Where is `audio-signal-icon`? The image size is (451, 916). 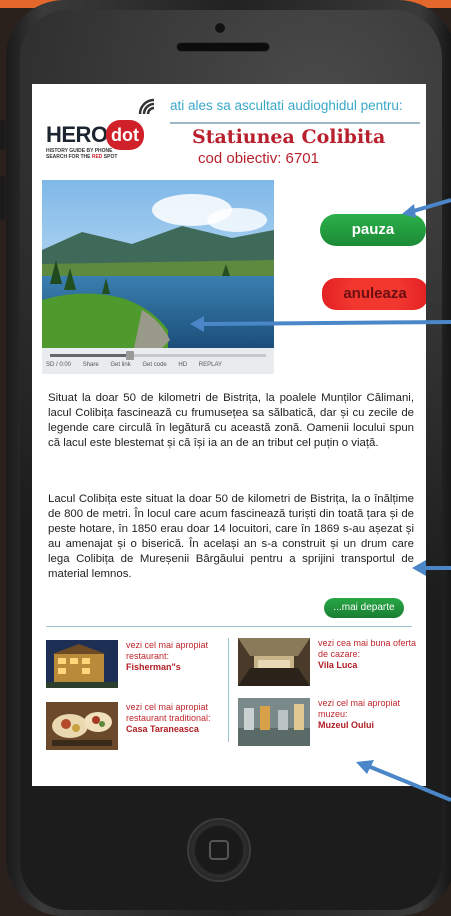 audio-signal-icon is located at coordinates (146, 106).